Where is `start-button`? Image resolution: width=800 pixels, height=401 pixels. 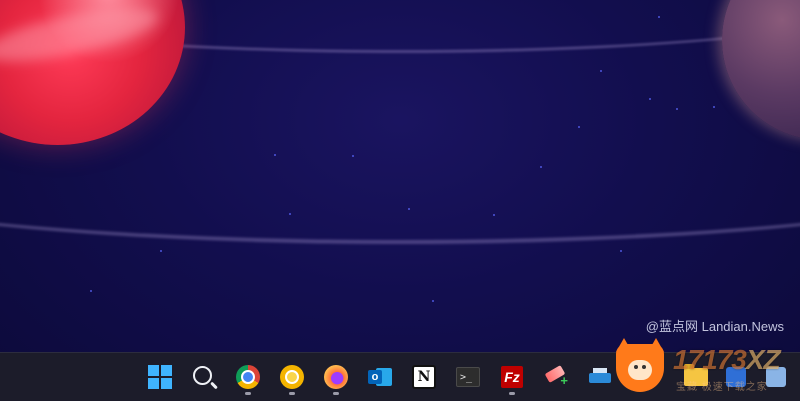 start-button is located at coordinates (160, 377).